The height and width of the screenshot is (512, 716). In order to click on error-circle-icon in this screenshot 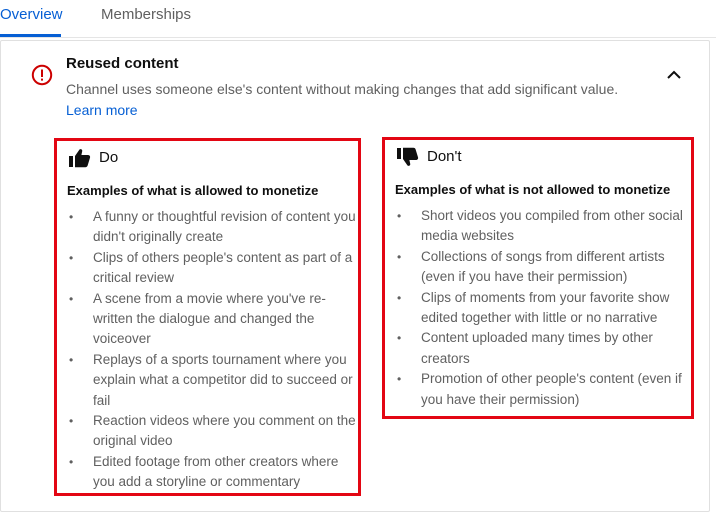, I will do `click(42, 75)`.